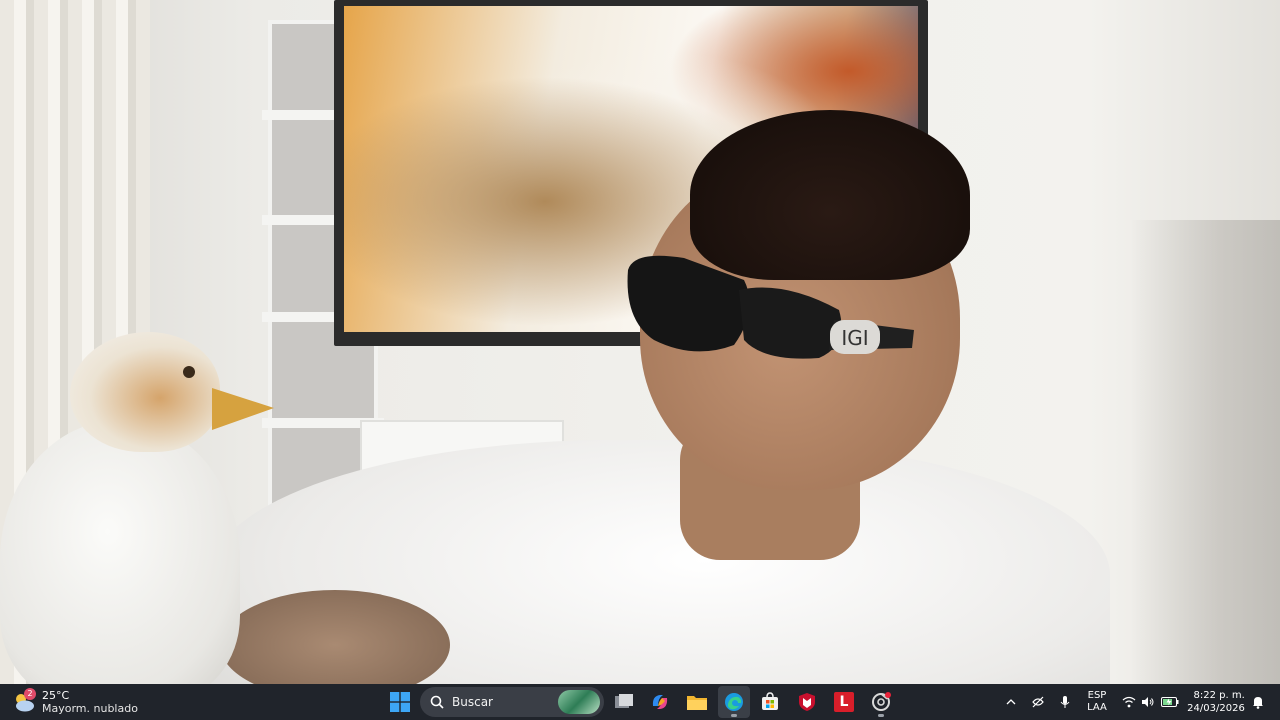 This screenshot has height=720, width=1280. Describe the element at coordinates (1097, 695) in the screenshot. I see `language-code: ESP` at that location.